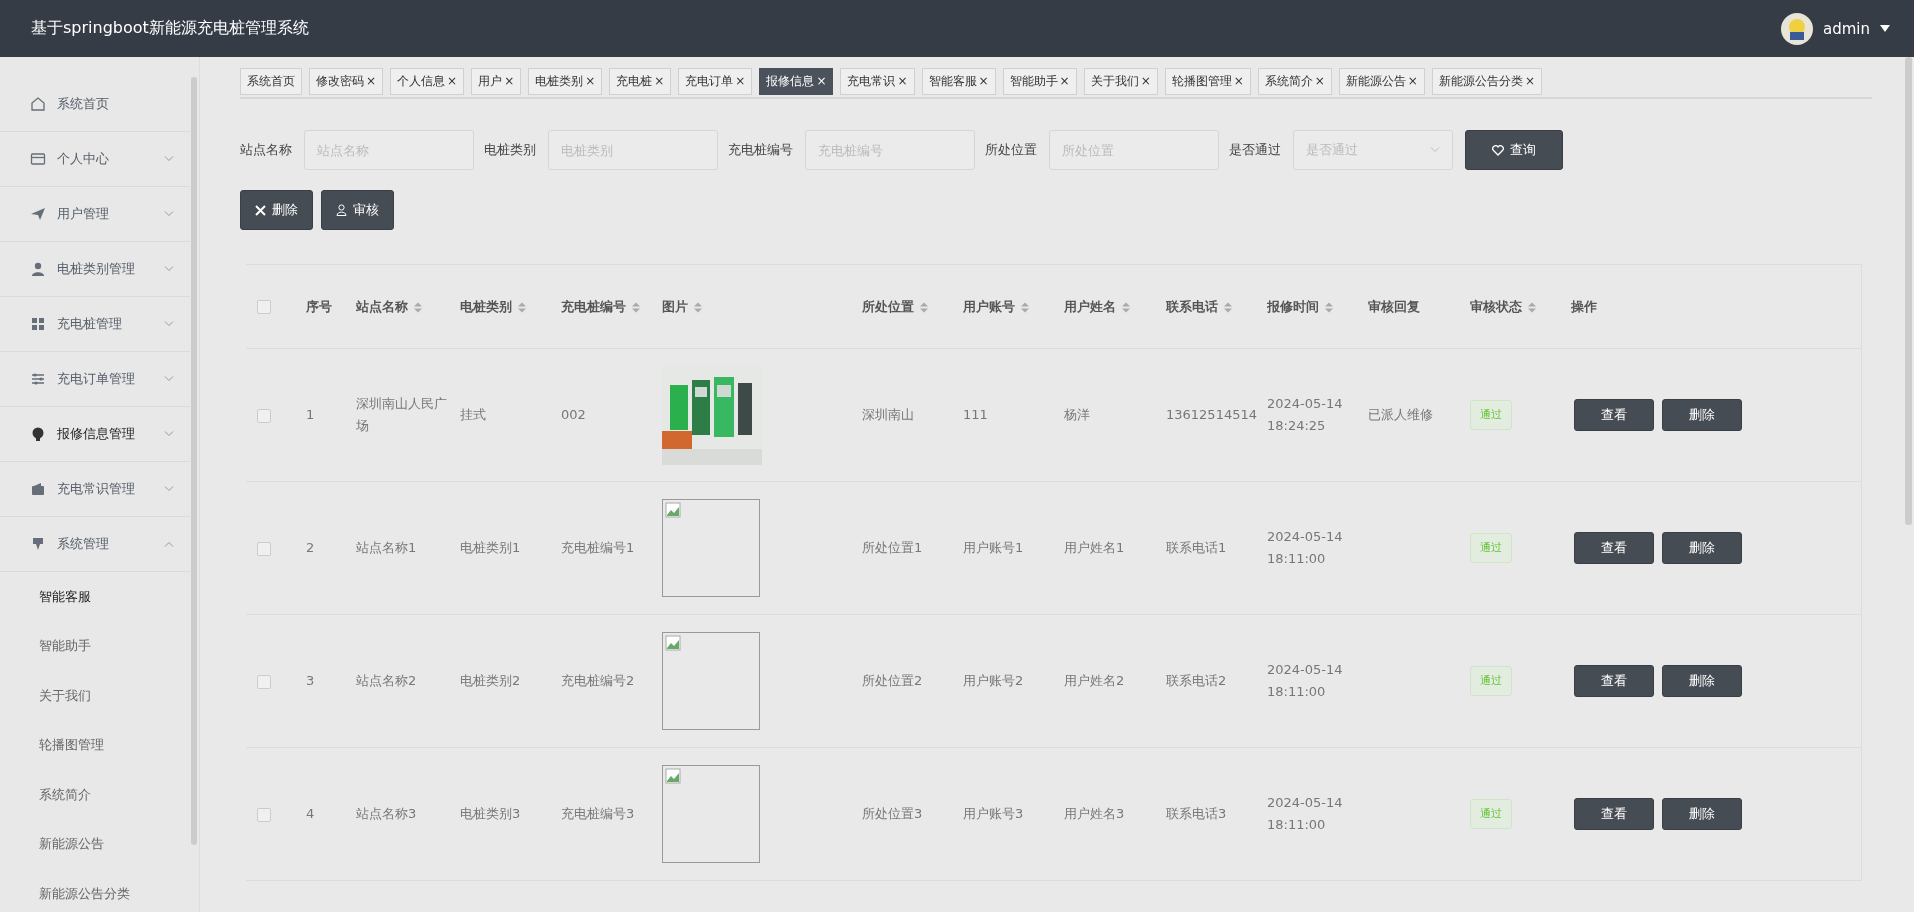 This screenshot has width=1914, height=912. What do you see at coordinates (1300, 306) in the screenshot?
I see `column-header: 报修时间` at bounding box center [1300, 306].